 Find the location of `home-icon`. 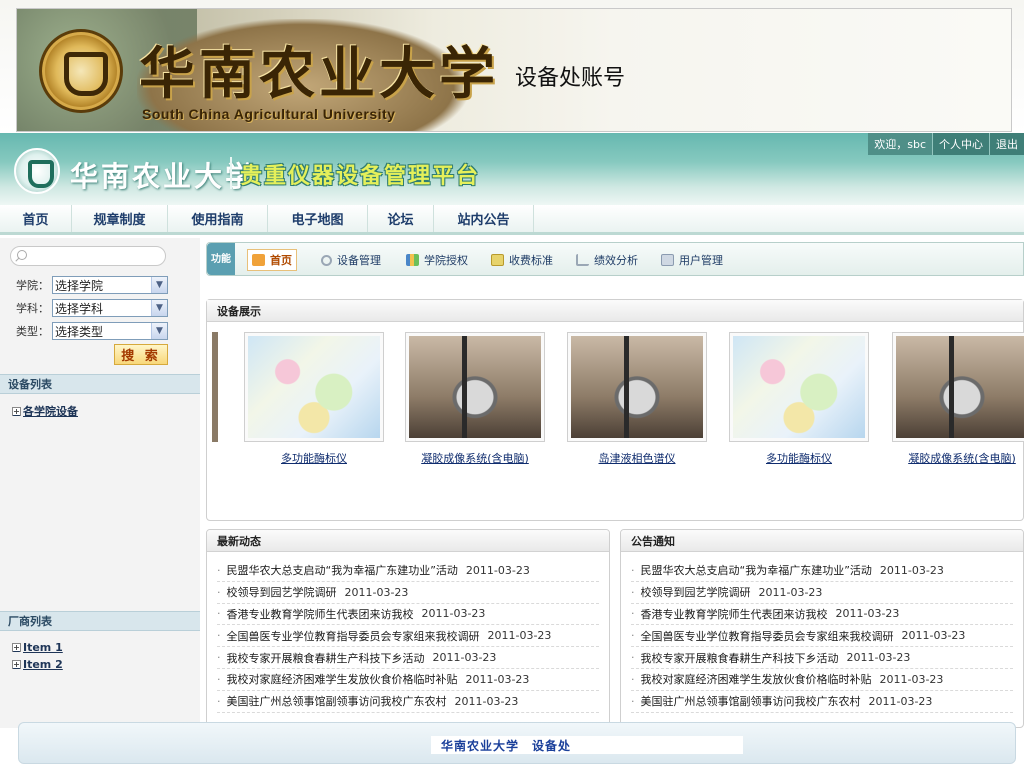

home-icon is located at coordinates (258, 260).